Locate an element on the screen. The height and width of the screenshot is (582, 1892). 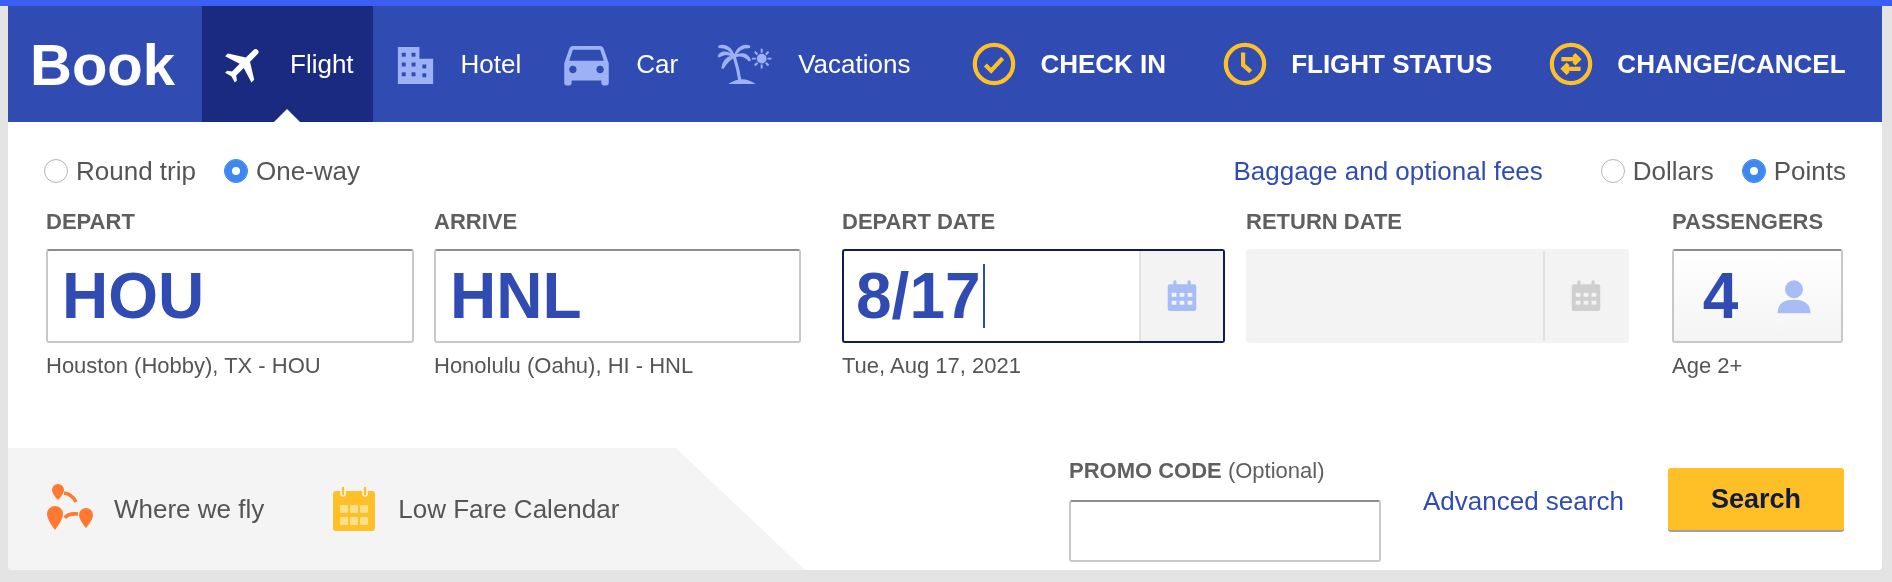
nav-tab: Flight is located at coordinates (287, 64).